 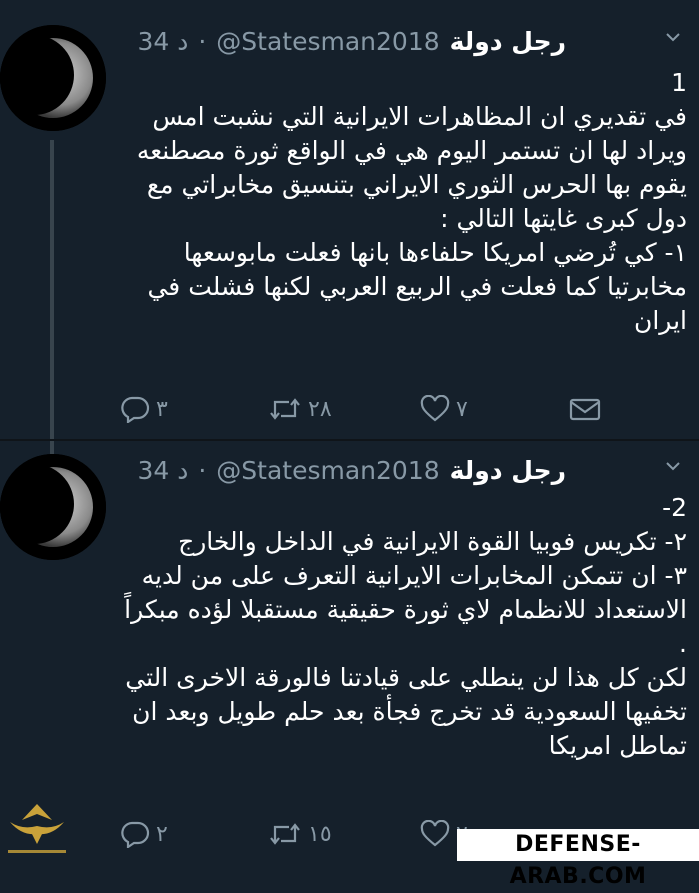 I want to click on like-count: ٧, so click(x=462, y=409).